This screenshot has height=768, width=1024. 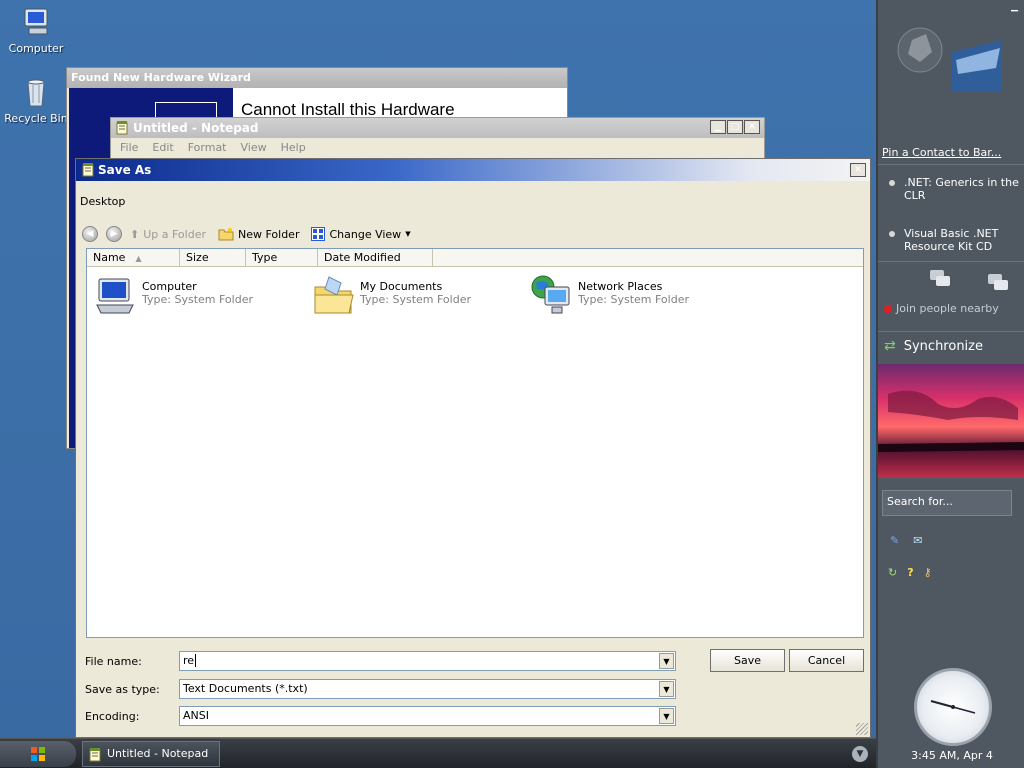 What do you see at coordinates (953, 240) in the screenshot?
I see `feed-item: Visual Basic .NET Resource Kit CD` at bounding box center [953, 240].